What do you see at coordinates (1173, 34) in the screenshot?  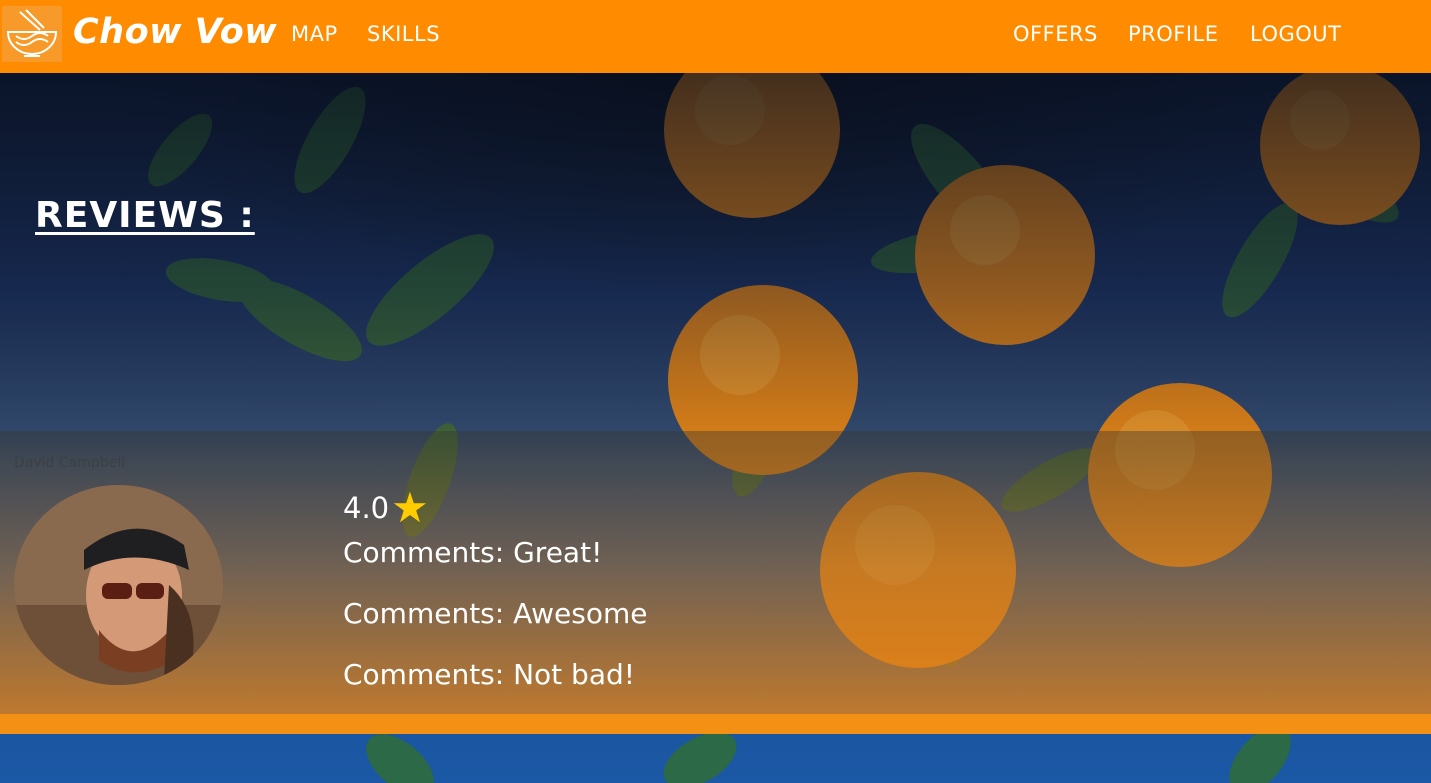 I see `nav-profile: PROFILE` at bounding box center [1173, 34].